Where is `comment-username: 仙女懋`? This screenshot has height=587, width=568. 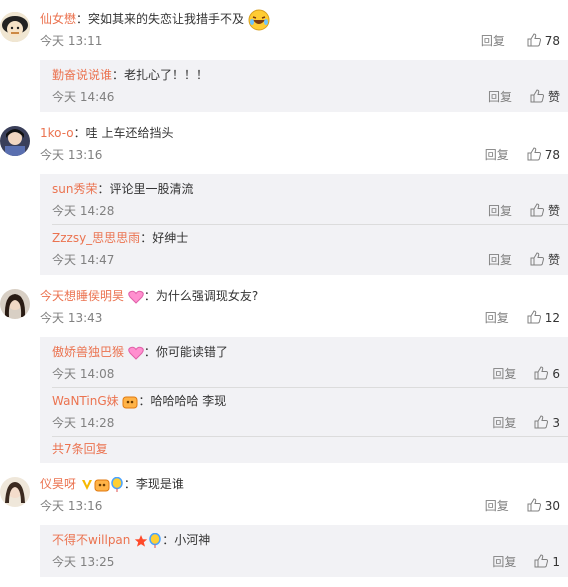
comment-username: 仙女懋 is located at coordinates (58, 19).